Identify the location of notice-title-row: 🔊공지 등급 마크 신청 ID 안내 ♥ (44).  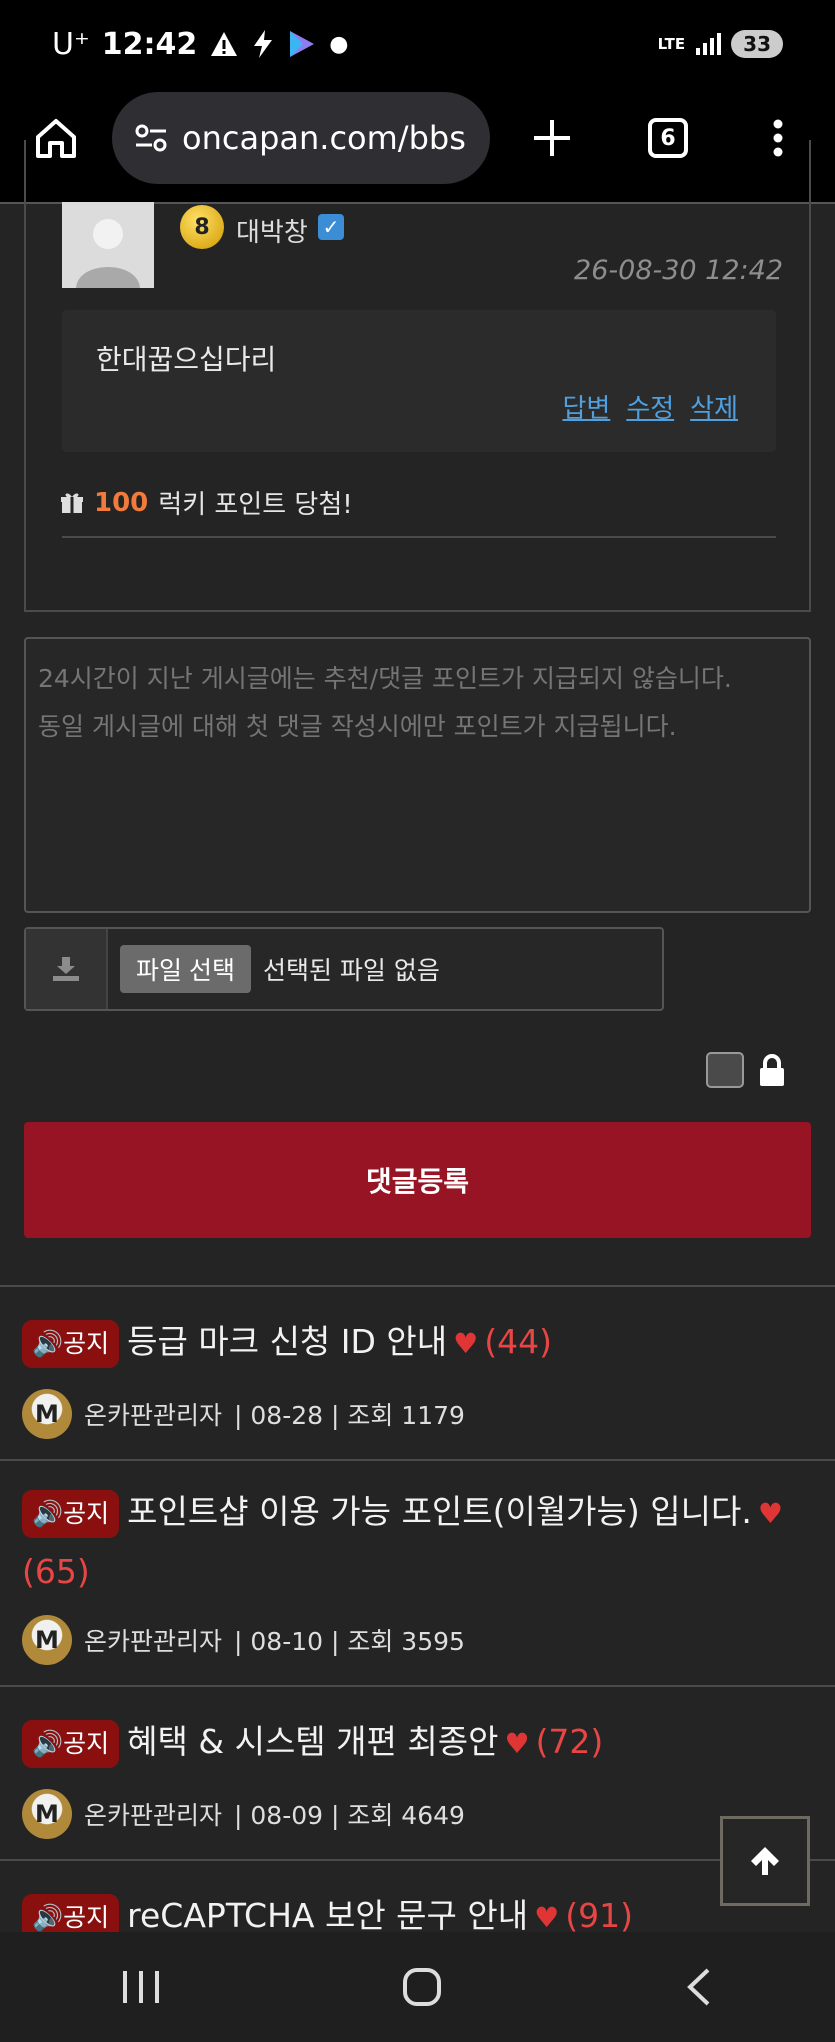
(287, 1343).